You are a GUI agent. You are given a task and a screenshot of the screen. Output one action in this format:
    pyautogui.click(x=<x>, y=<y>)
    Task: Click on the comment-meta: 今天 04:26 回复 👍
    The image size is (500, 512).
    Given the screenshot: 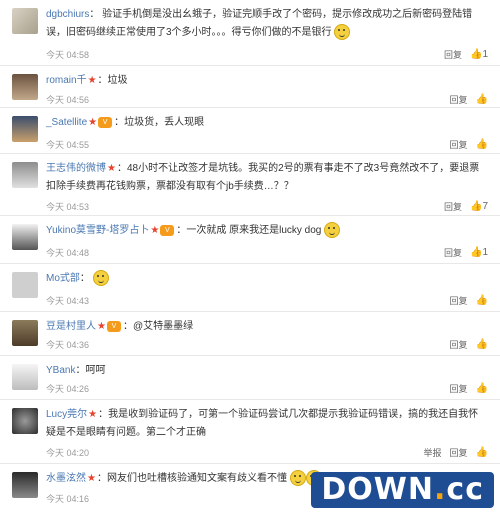 What is the action you would take?
    pyautogui.click(x=267, y=389)
    